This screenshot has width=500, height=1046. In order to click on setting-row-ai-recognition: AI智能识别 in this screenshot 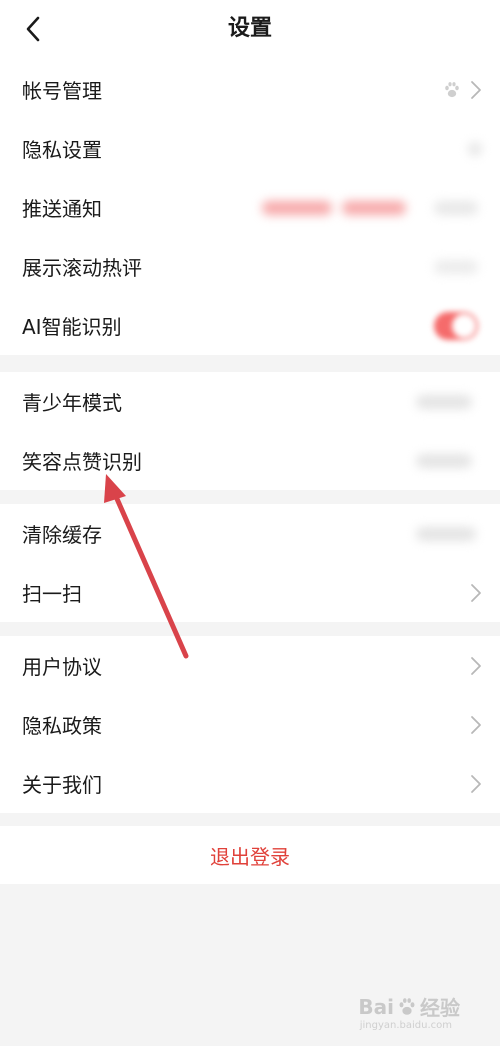, I will do `click(250, 325)`.